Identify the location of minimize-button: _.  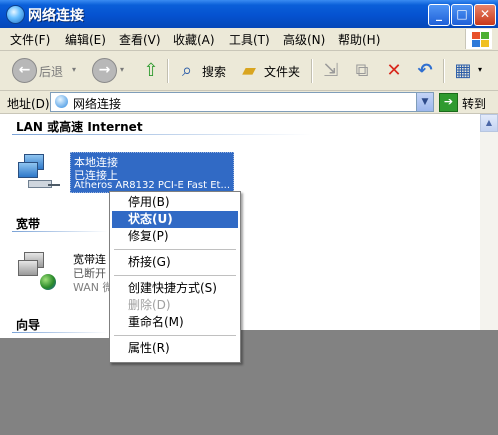
(439, 15).